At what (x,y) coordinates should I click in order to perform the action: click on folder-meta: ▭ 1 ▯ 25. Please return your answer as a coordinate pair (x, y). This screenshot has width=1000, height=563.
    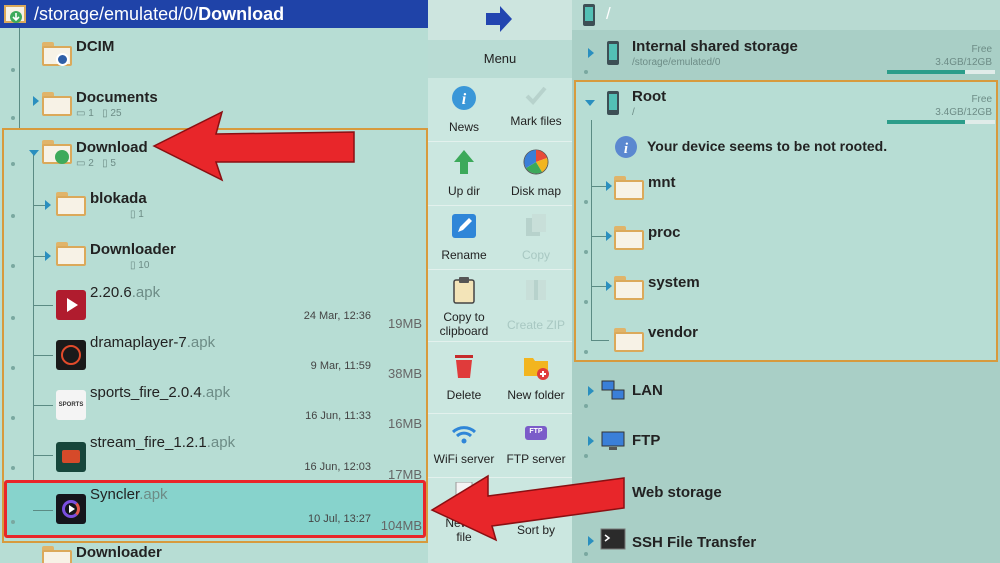
    Looking at the image, I should click on (99, 113).